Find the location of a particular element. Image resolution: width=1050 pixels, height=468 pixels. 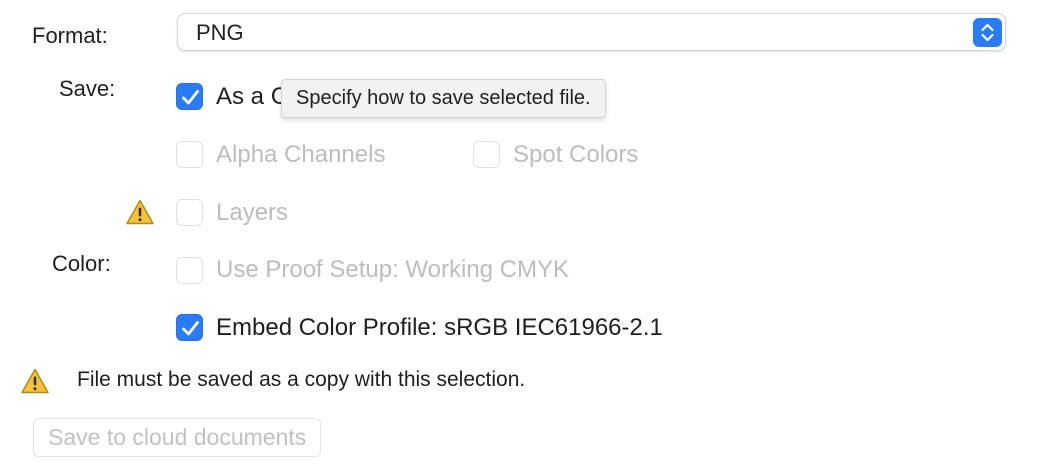

as-a-copy-checkbox is located at coordinates (189, 96).